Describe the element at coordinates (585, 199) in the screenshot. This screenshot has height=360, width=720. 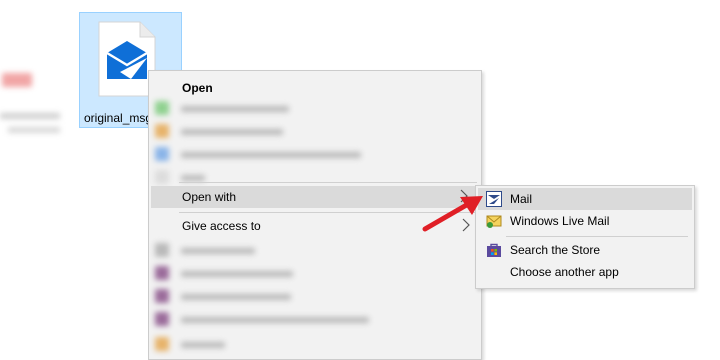
I see `submenu-item-mail: Mail` at that location.